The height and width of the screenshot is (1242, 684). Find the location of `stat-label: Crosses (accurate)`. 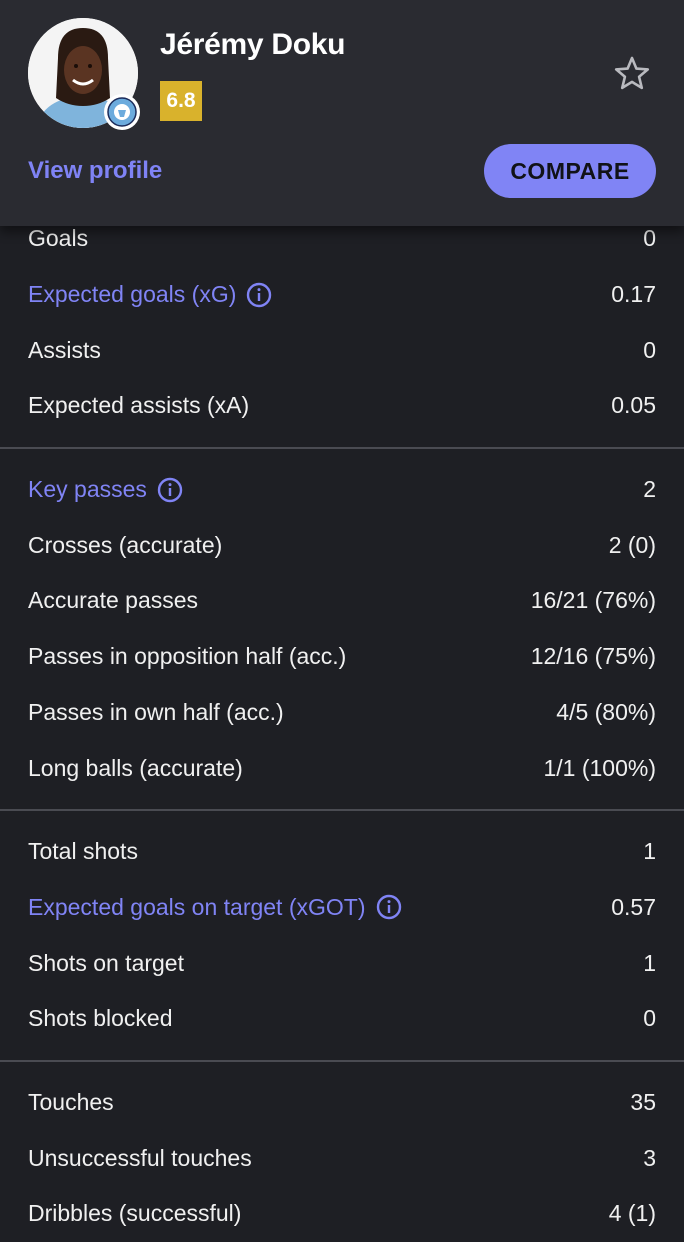

stat-label: Crosses (accurate) is located at coordinates (125, 545).